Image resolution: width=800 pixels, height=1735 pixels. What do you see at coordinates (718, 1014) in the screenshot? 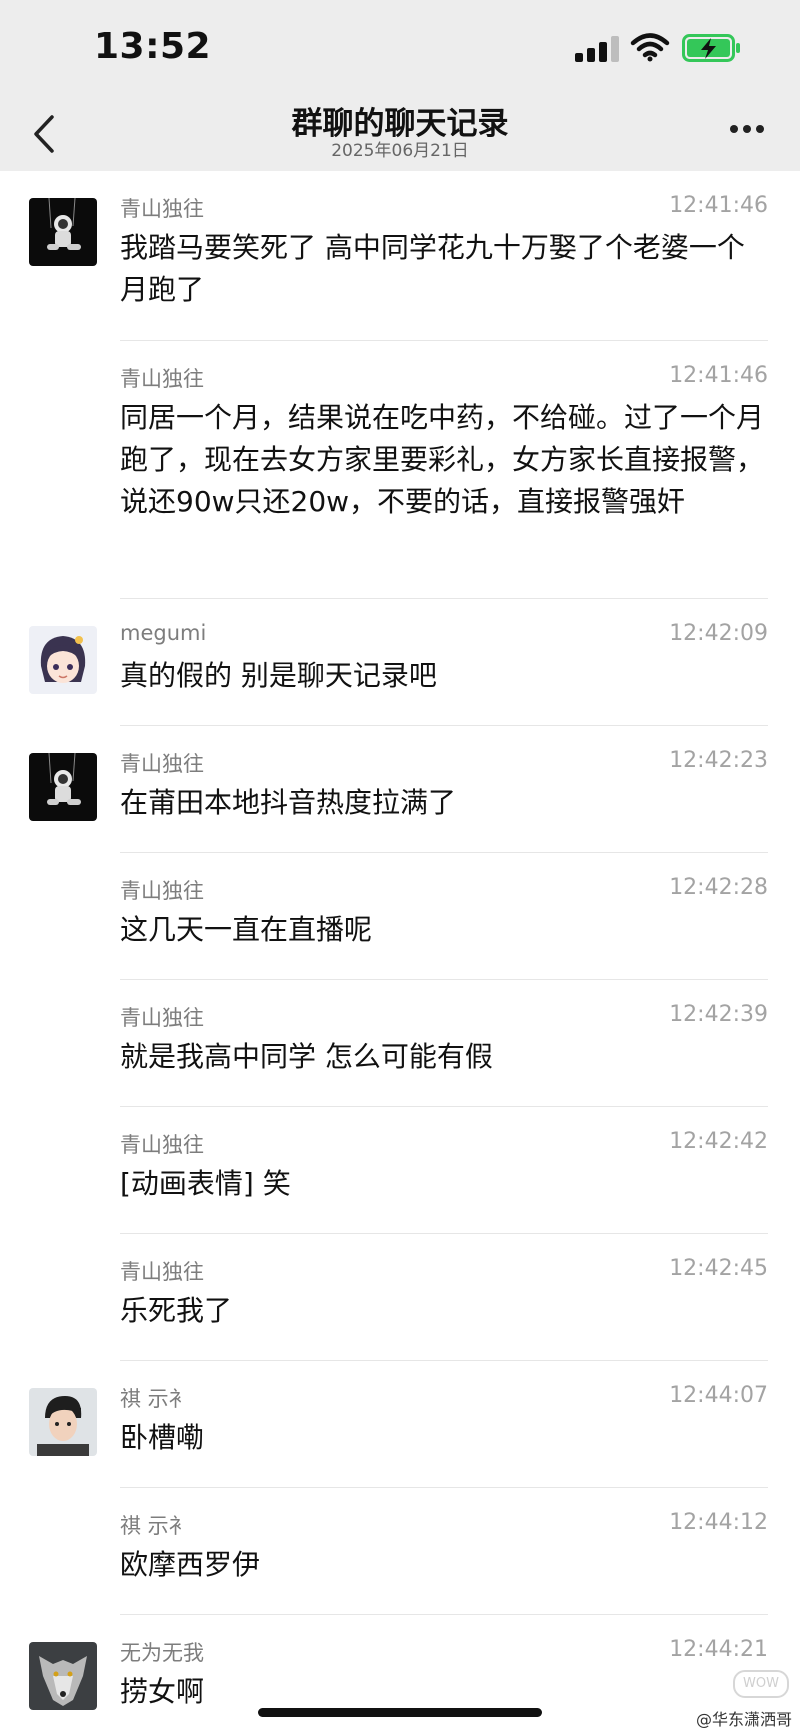
I see `message-time: 12:42:39` at bounding box center [718, 1014].